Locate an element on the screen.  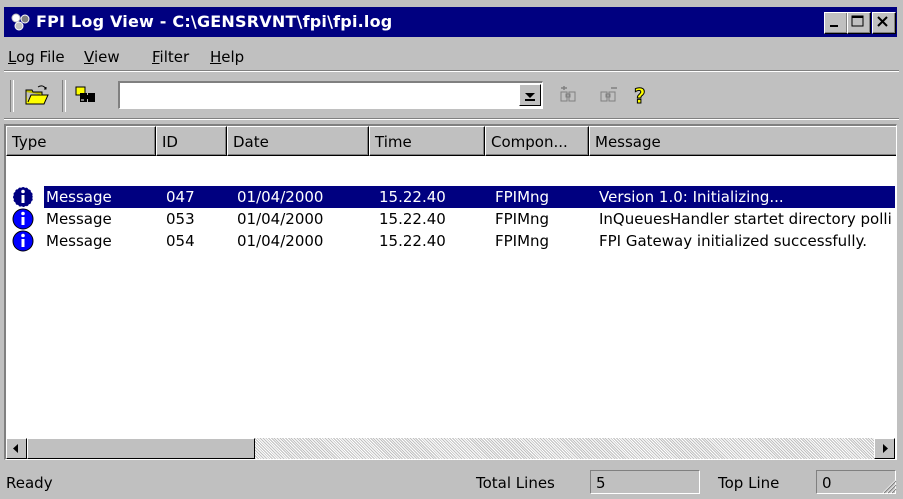
minimize-icon is located at coordinates (834, 26).